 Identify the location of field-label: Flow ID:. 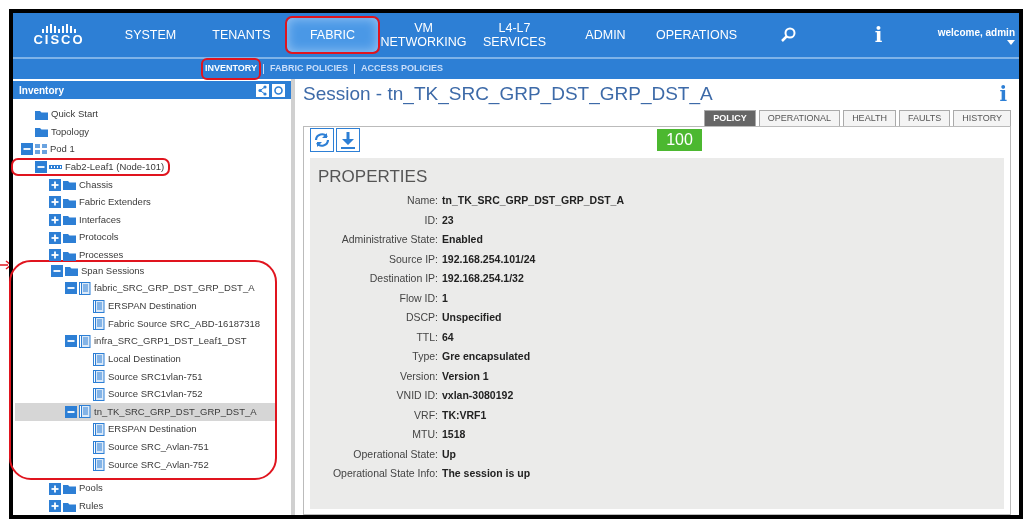
(418, 298).